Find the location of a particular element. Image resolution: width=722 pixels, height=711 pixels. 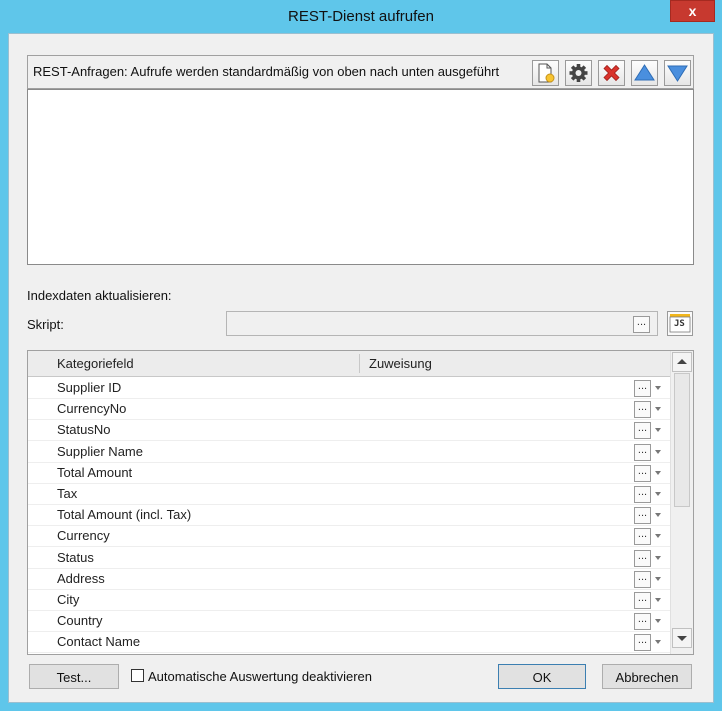

move-up-icon is located at coordinates (644, 72).